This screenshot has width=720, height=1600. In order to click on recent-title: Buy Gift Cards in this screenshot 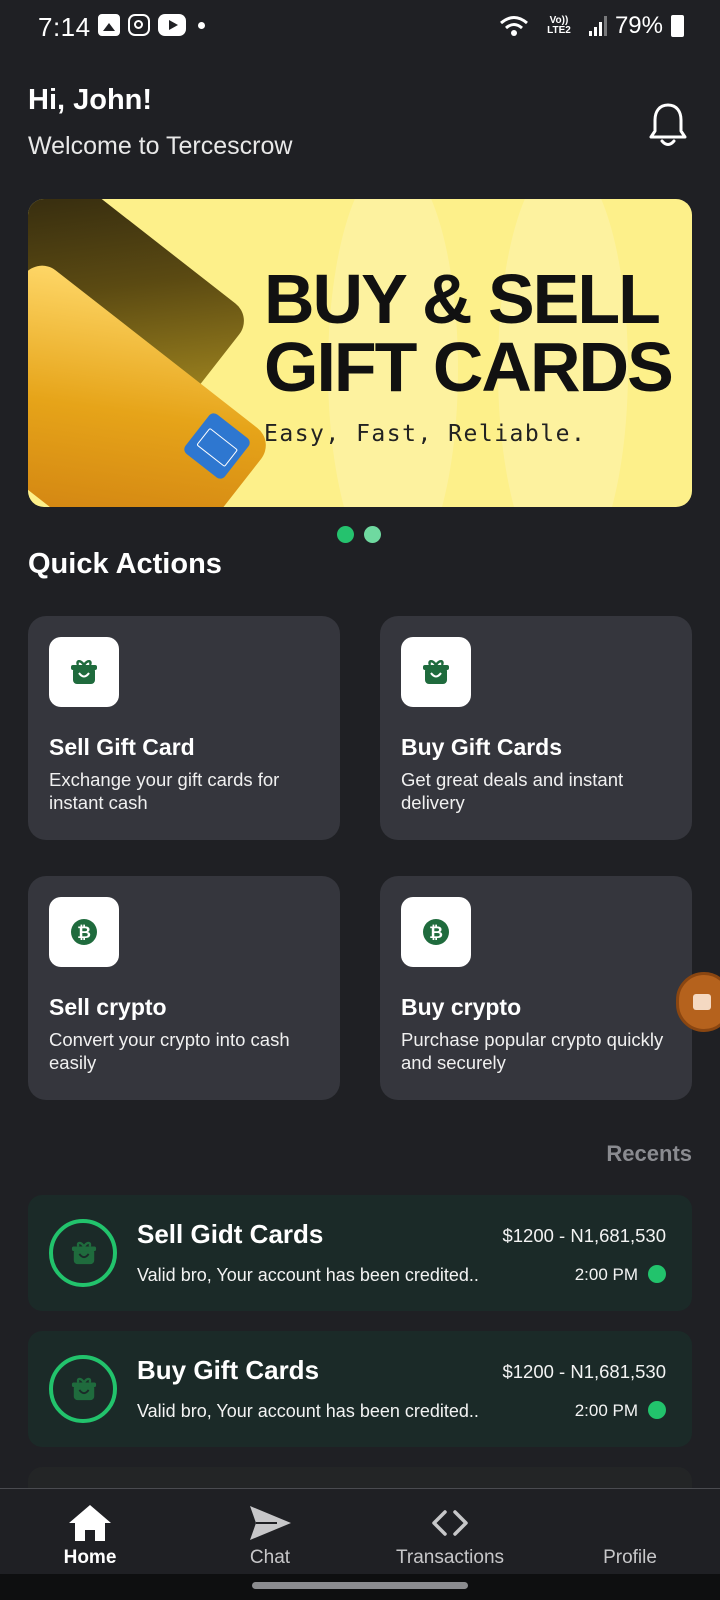, I will do `click(228, 1370)`.